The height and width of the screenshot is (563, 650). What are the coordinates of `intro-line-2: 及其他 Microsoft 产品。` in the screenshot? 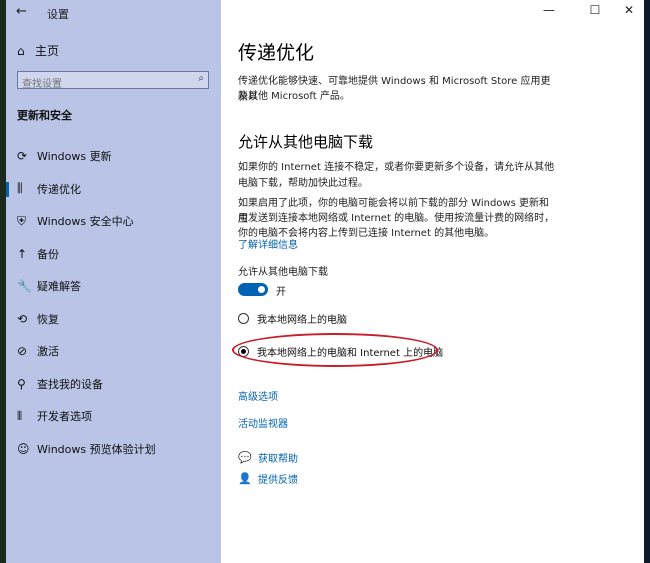 It's located at (294, 96).